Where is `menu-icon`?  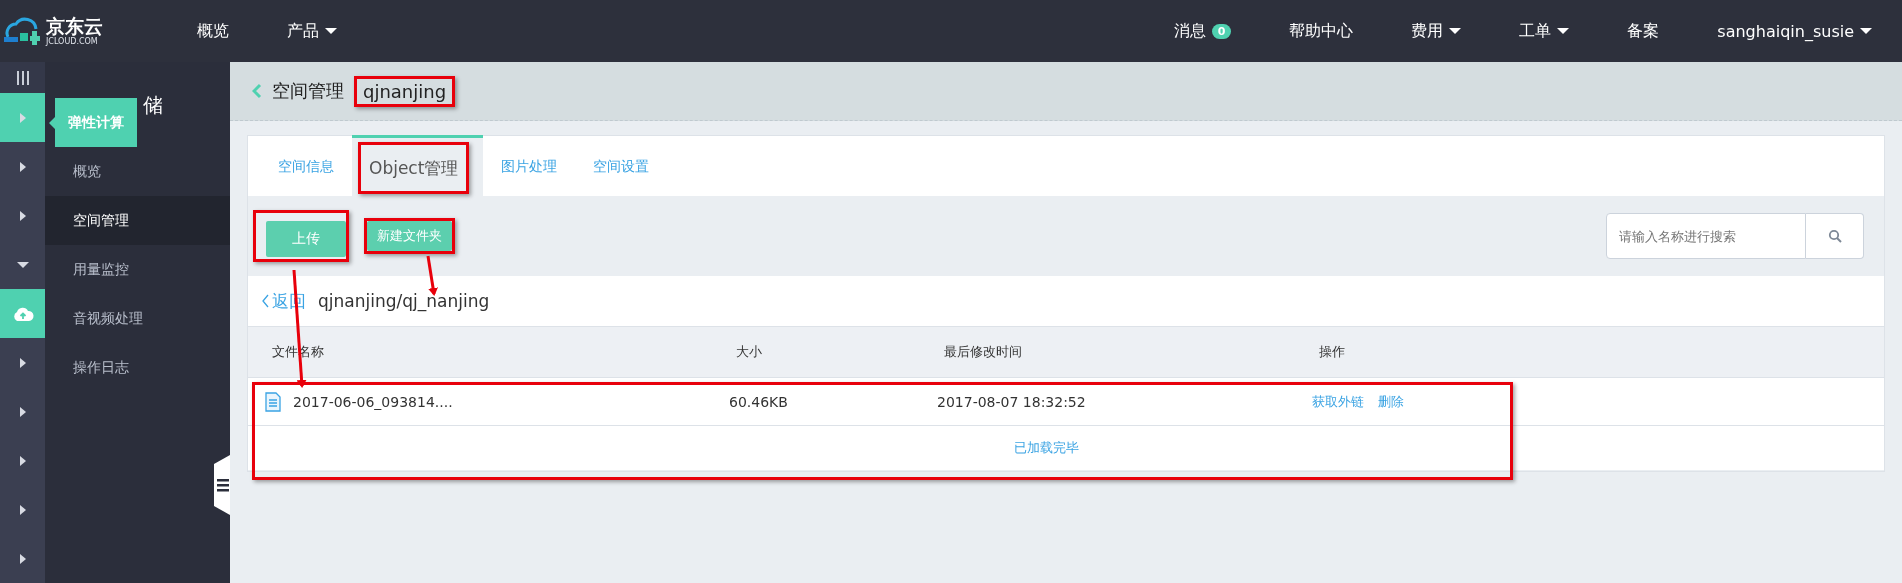 menu-icon is located at coordinates (22, 77).